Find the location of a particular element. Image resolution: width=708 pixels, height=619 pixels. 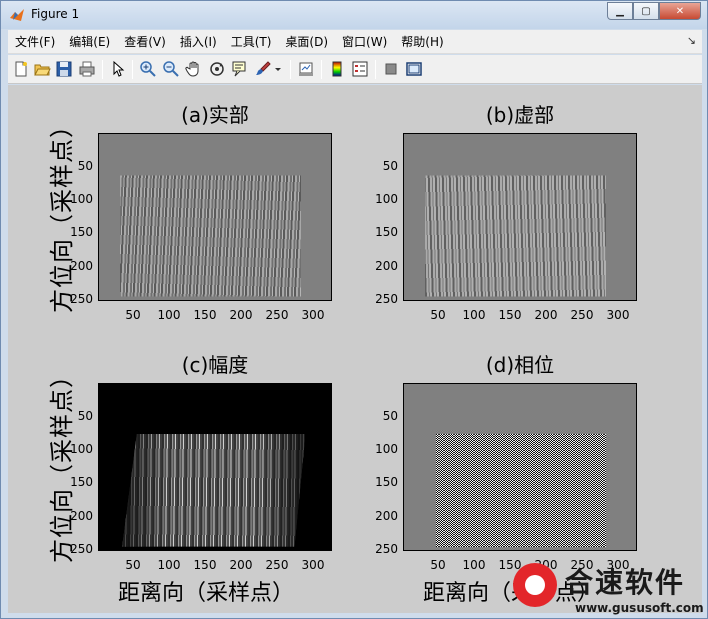

phase-image is located at coordinates (521, 490).